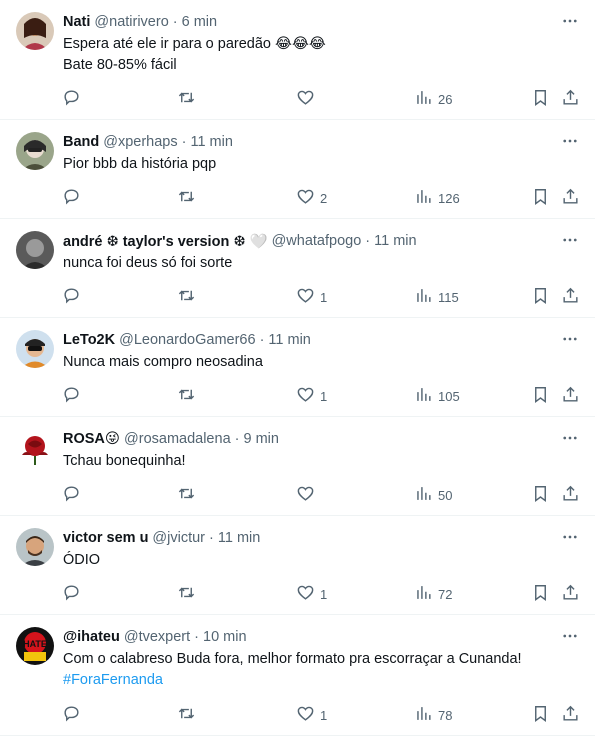  Describe the element at coordinates (225, 637) in the screenshot. I see `timestamp: 10 min` at that location.